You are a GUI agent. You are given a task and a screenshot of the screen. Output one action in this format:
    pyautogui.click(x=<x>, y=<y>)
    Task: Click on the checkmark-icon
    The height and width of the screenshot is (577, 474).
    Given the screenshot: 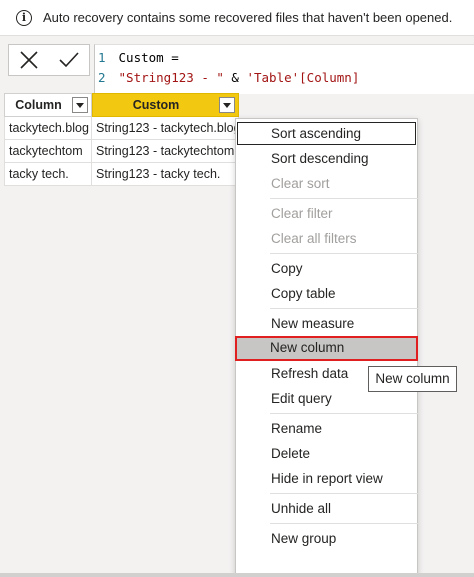 What is the action you would take?
    pyautogui.click(x=69, y=60)
    